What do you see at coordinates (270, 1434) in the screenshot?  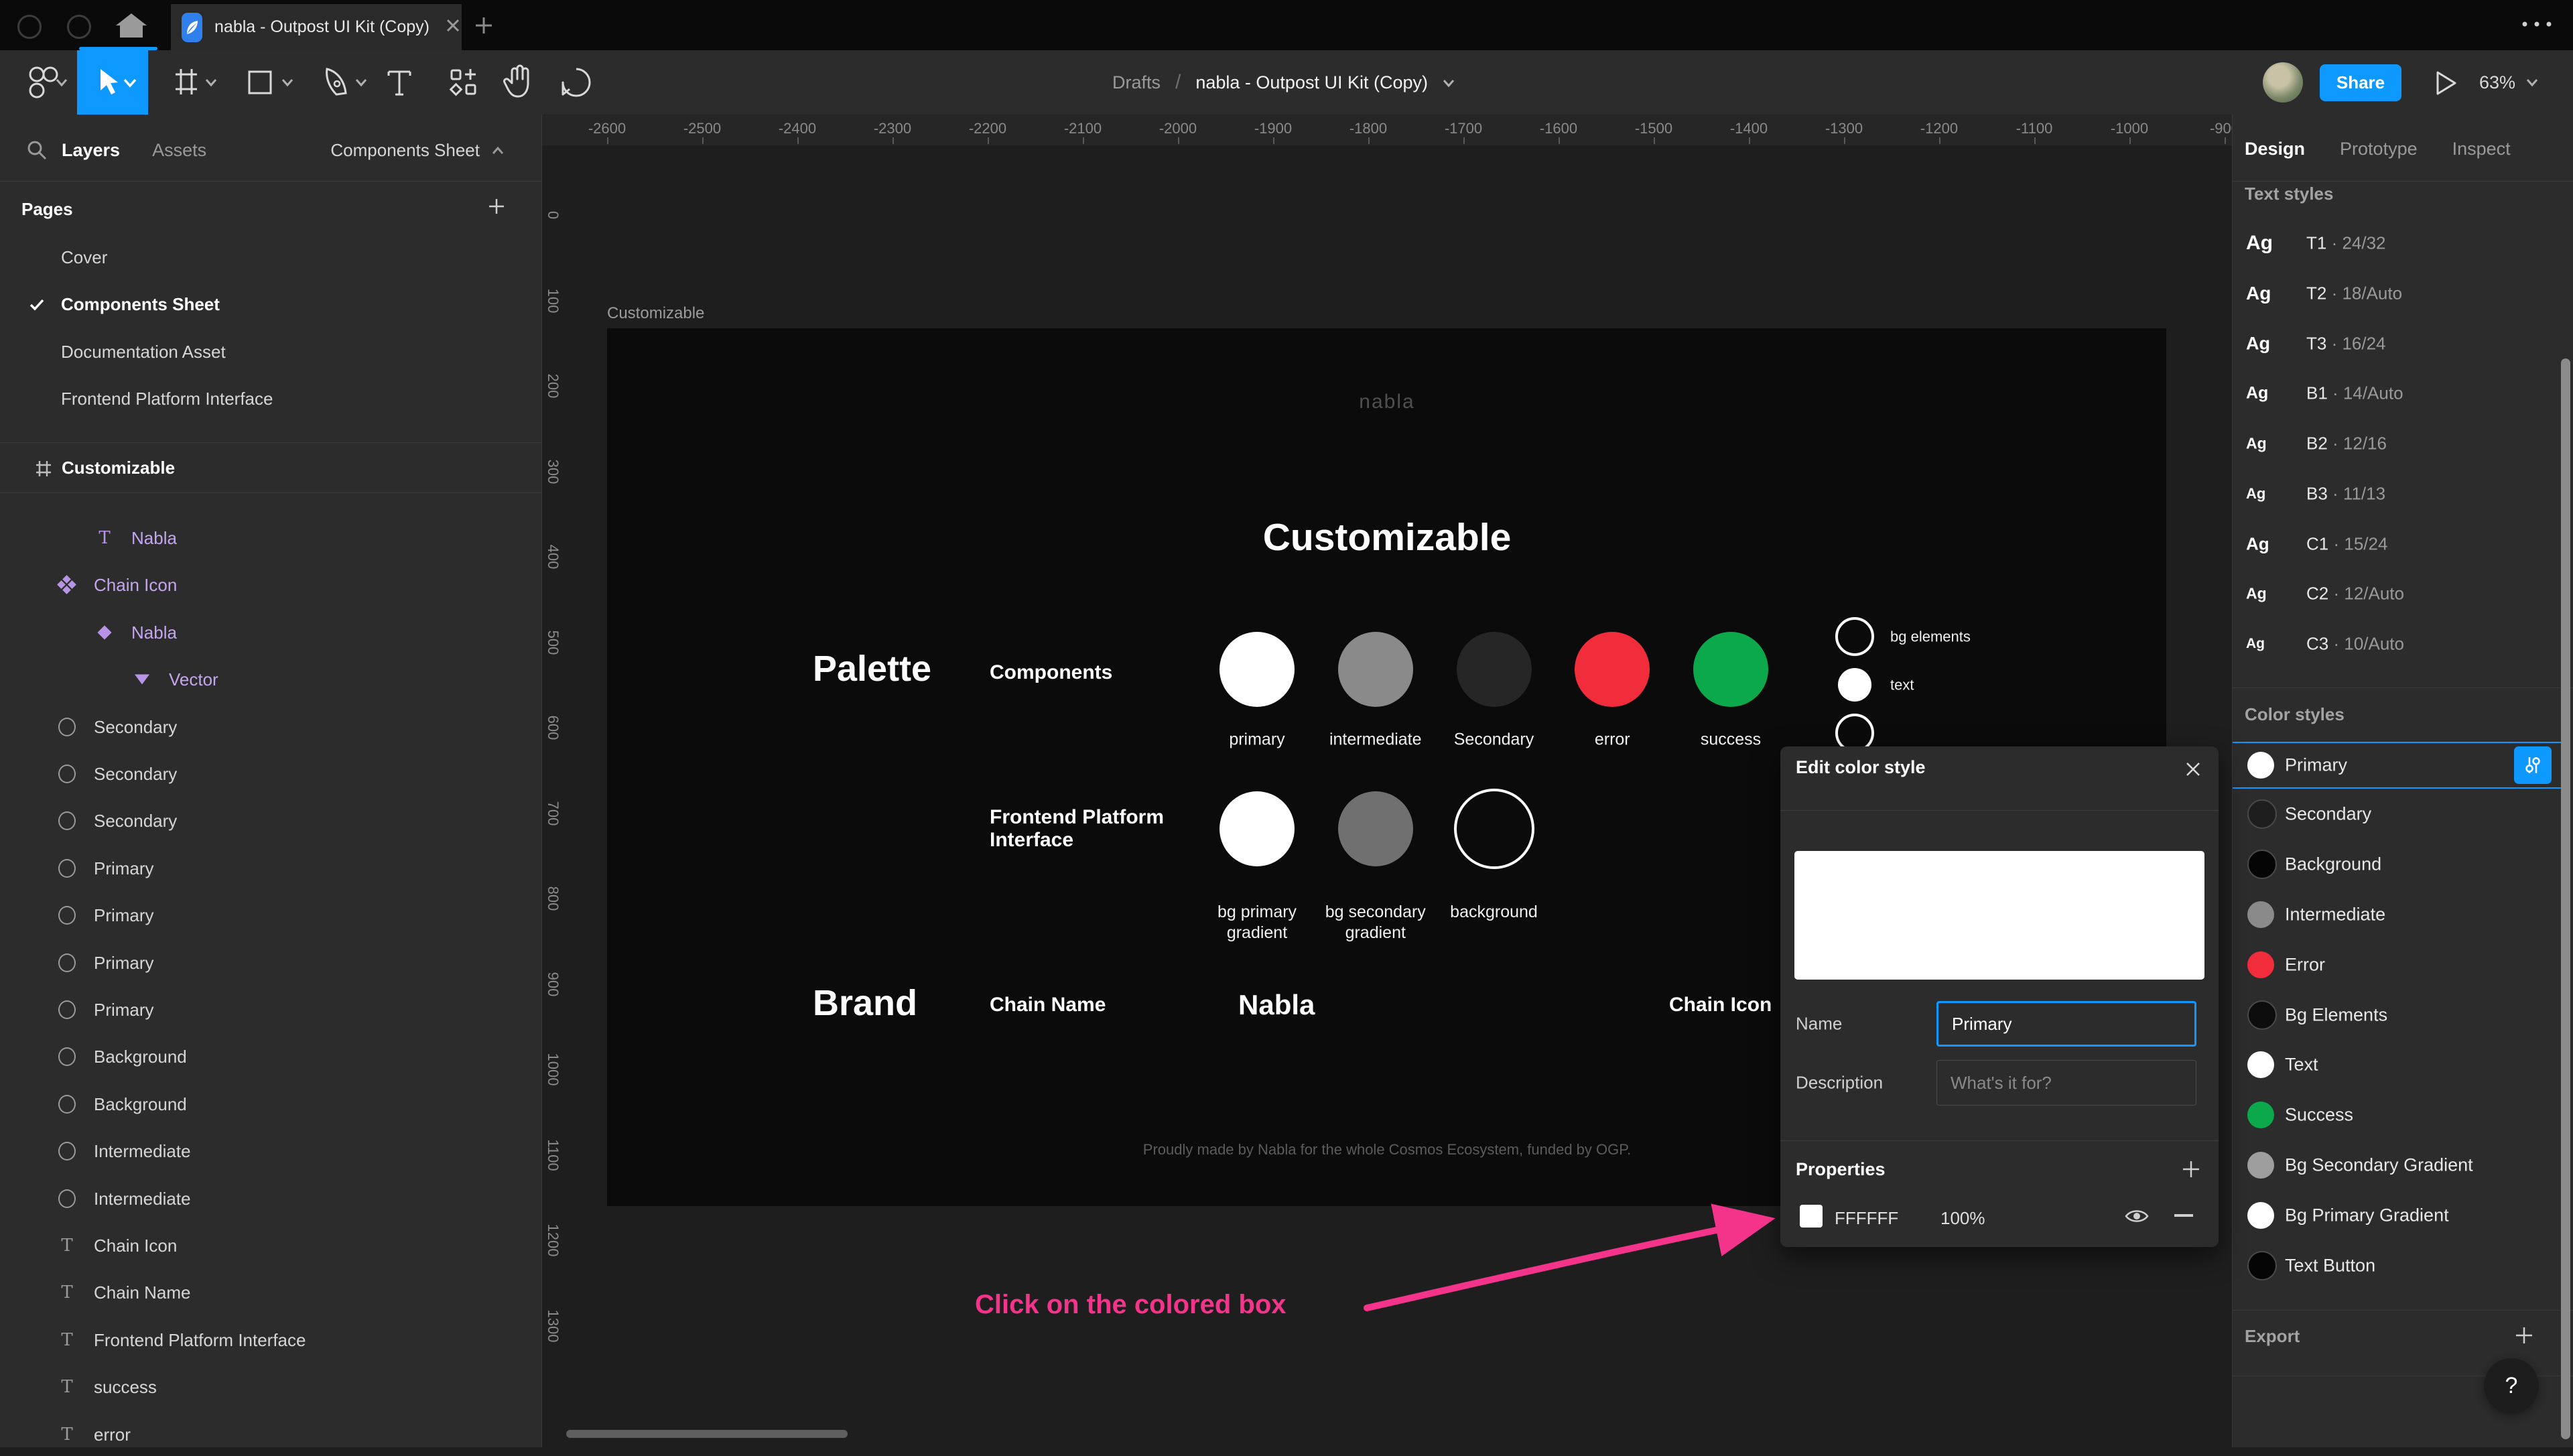 I see `layer-row: Terror` at bounding box center [270, 1434].